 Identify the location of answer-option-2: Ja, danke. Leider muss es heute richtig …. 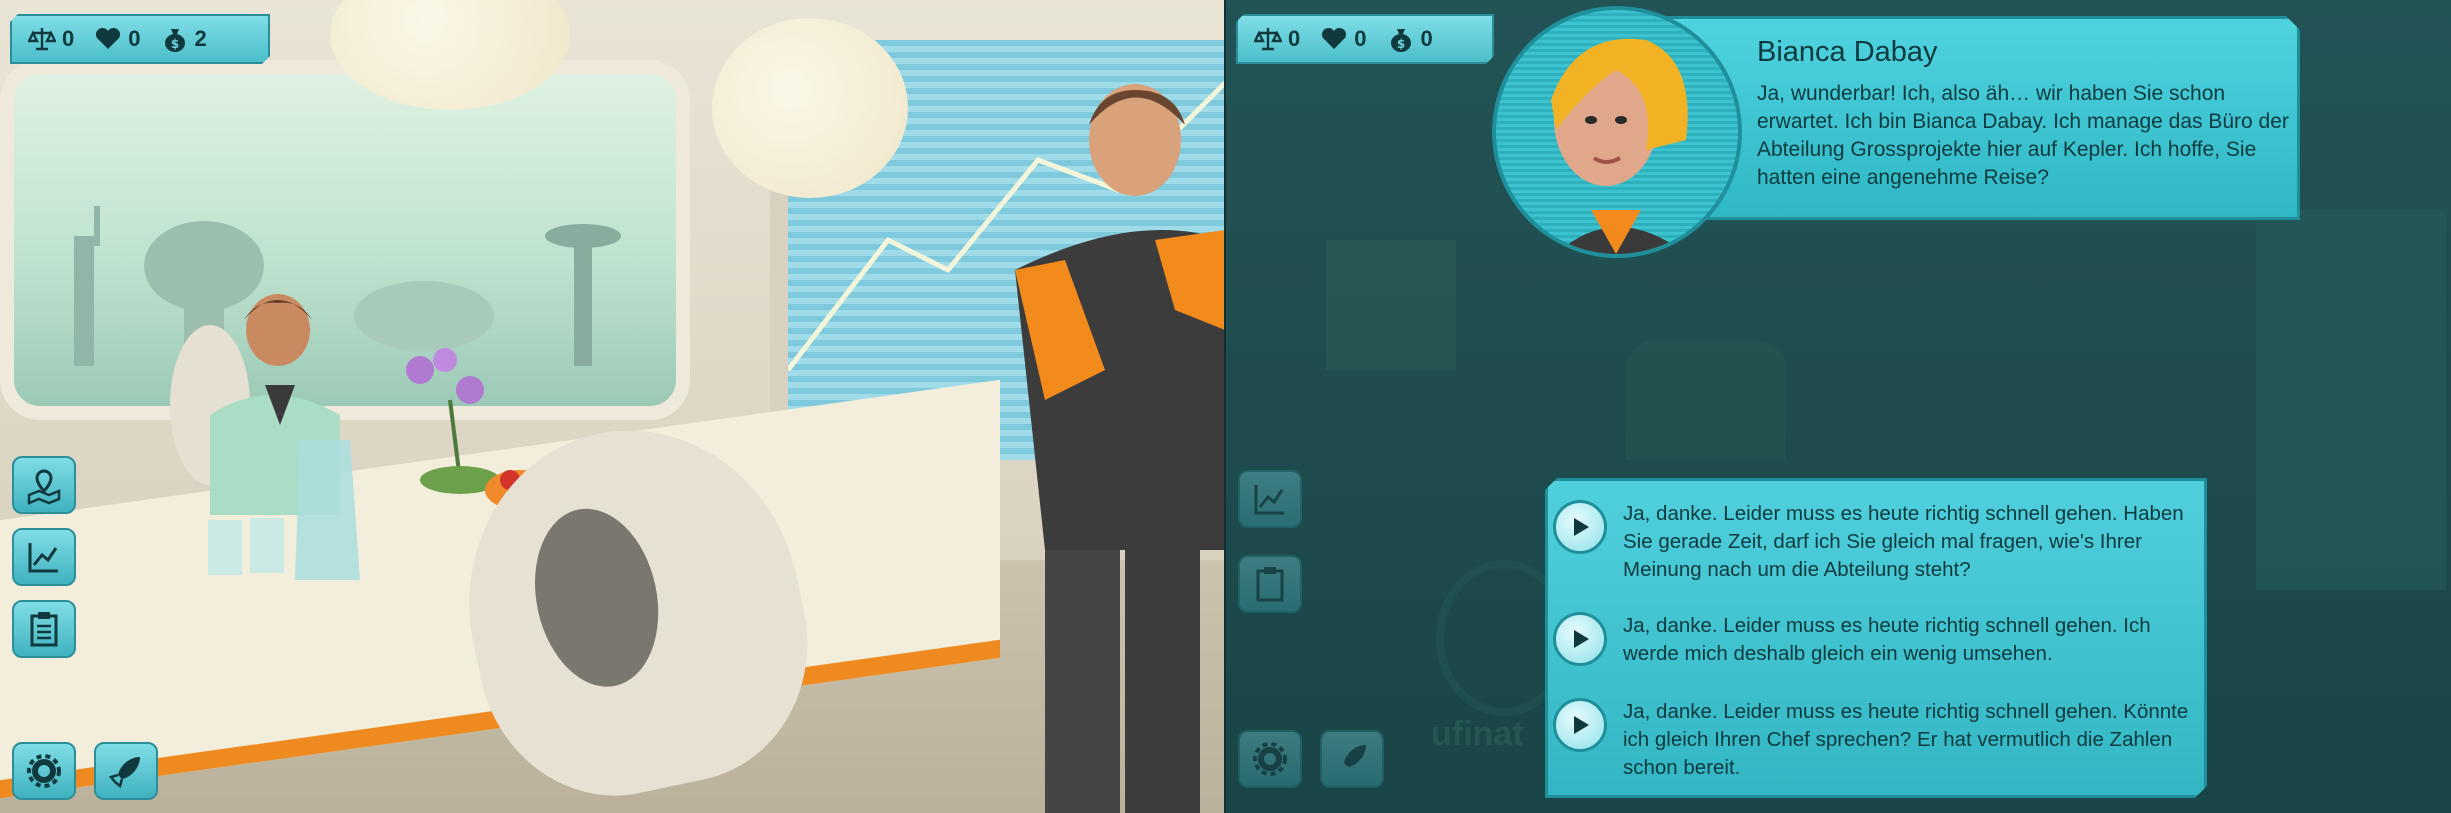
(1873, 640).